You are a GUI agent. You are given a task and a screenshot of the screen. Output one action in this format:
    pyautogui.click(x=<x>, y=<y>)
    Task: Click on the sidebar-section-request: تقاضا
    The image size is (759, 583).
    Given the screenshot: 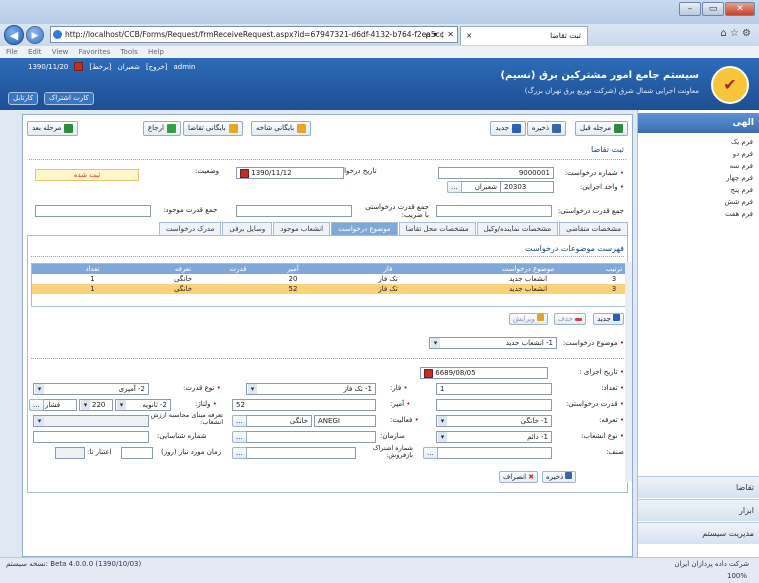 What is the action you would take?
    pyautogui.click(x=698, y=487)
    